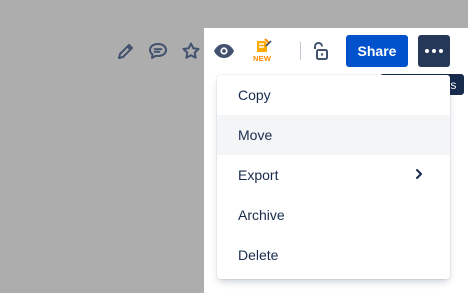 This screenshot has width=468, height=293. What do you see at coordinates (255, 135) in the screenshot?
I see `menu-item-label: Move` at bounding box center [255, 135].